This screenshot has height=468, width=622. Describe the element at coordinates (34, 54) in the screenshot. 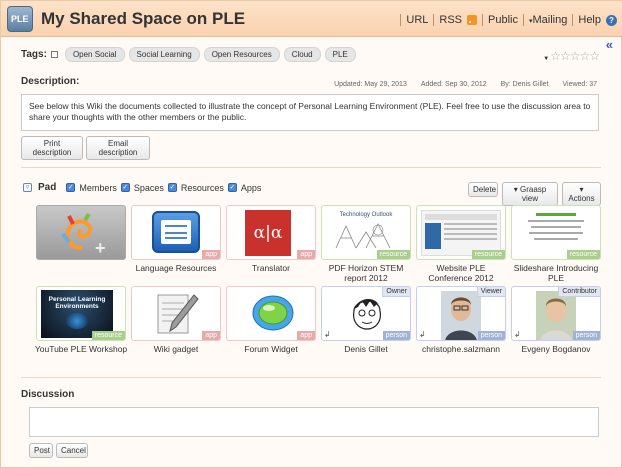

I see `tags-label: Tags:` at that location.